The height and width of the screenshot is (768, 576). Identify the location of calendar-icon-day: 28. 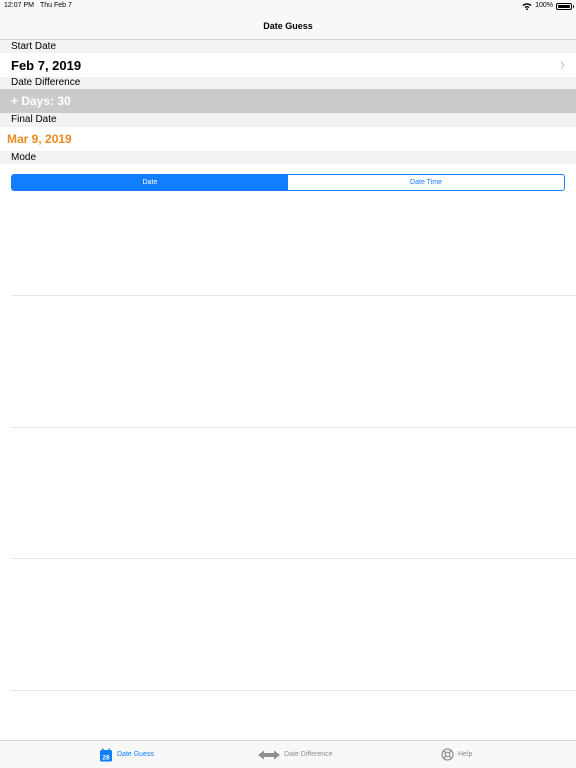
(106, 757).